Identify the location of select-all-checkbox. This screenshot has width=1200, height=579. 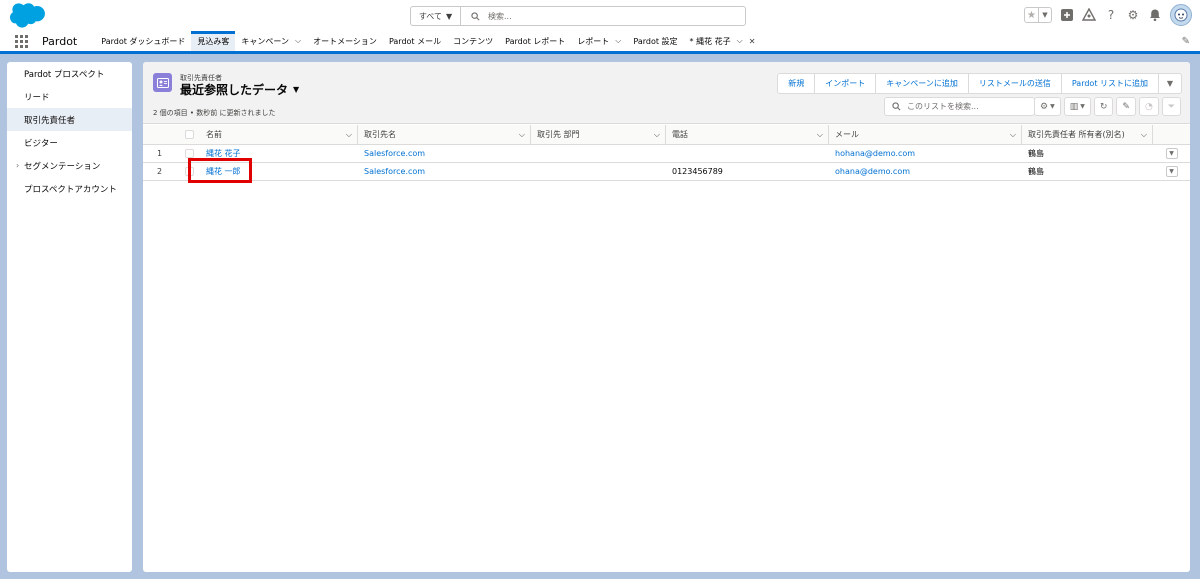
(189, 134).